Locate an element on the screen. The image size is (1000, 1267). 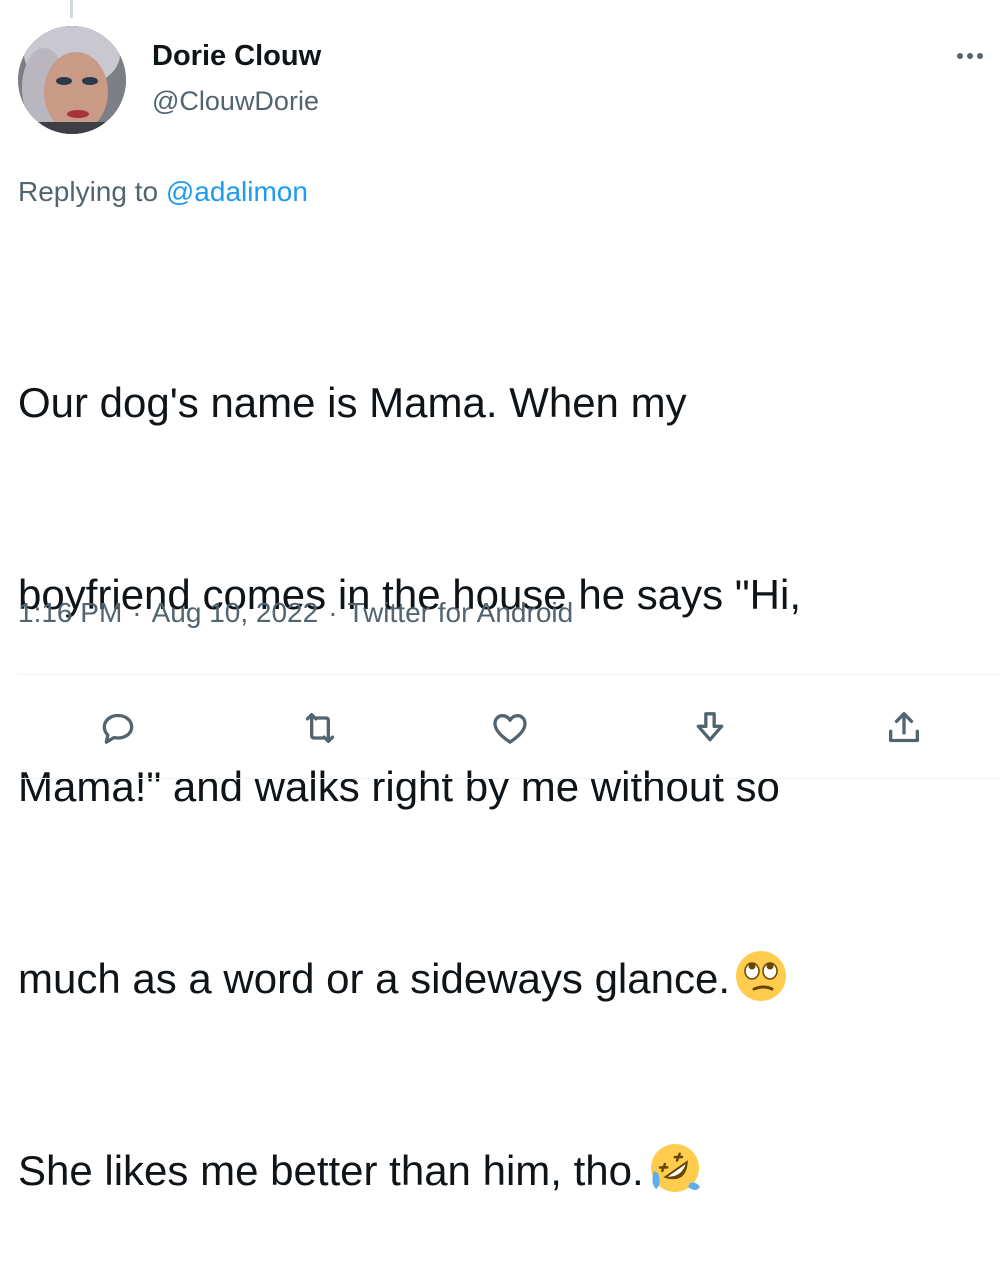
tweet-line-with-emoji: much as a word or a sideways glance. is located at coordinates (503, 979).